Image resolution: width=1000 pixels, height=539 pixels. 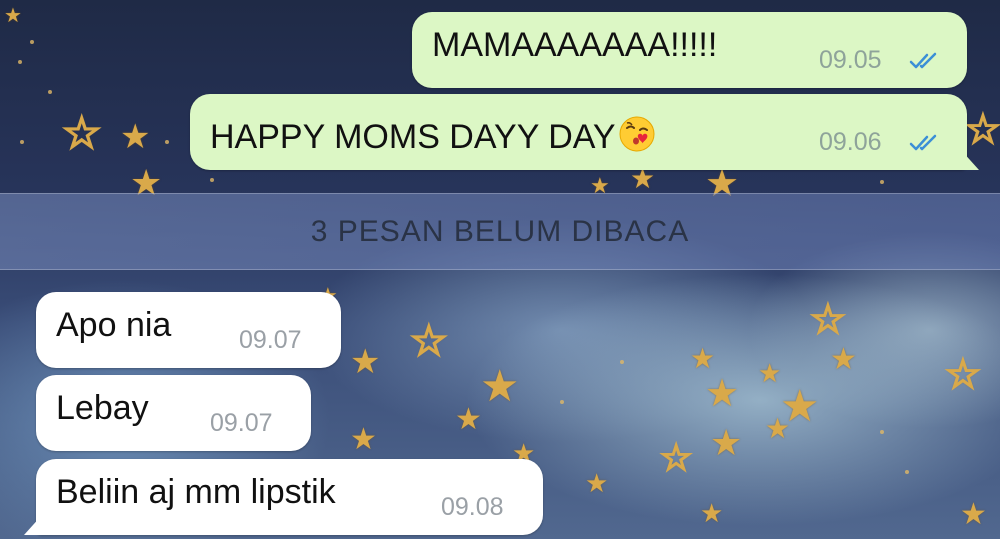 I want to click on incoming-message: Lebay 09.07, so click(x=173, y=413).